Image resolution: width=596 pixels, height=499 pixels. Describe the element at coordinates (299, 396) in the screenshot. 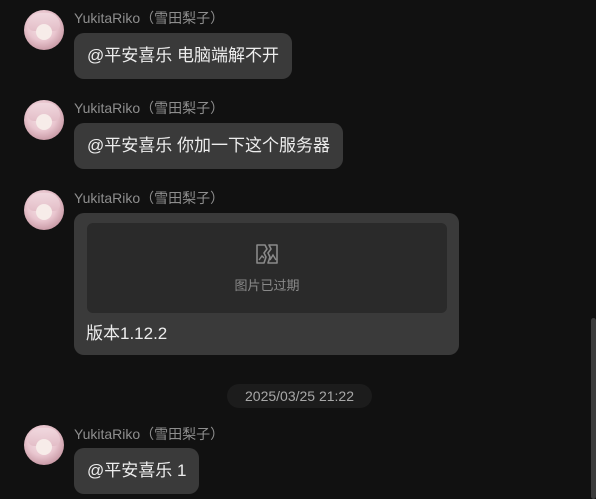

I see `timestamp-divider: 2025/03/25 21:22` at that location.